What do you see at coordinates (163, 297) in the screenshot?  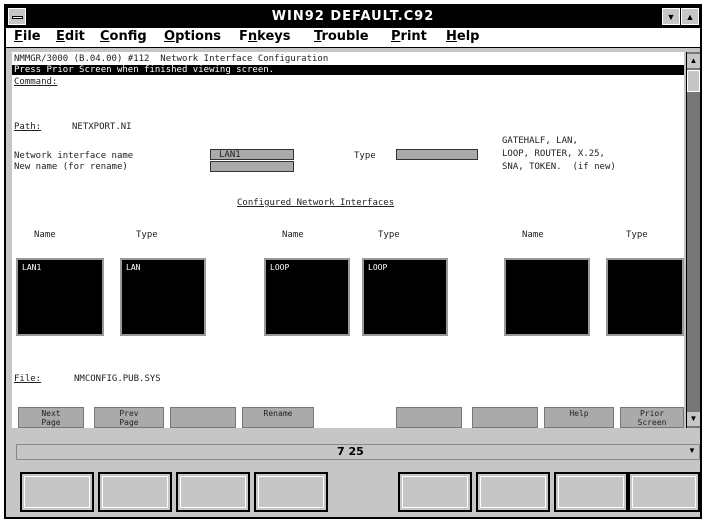 I see `type-list-1: LAN` at bounding box center [163, 297].